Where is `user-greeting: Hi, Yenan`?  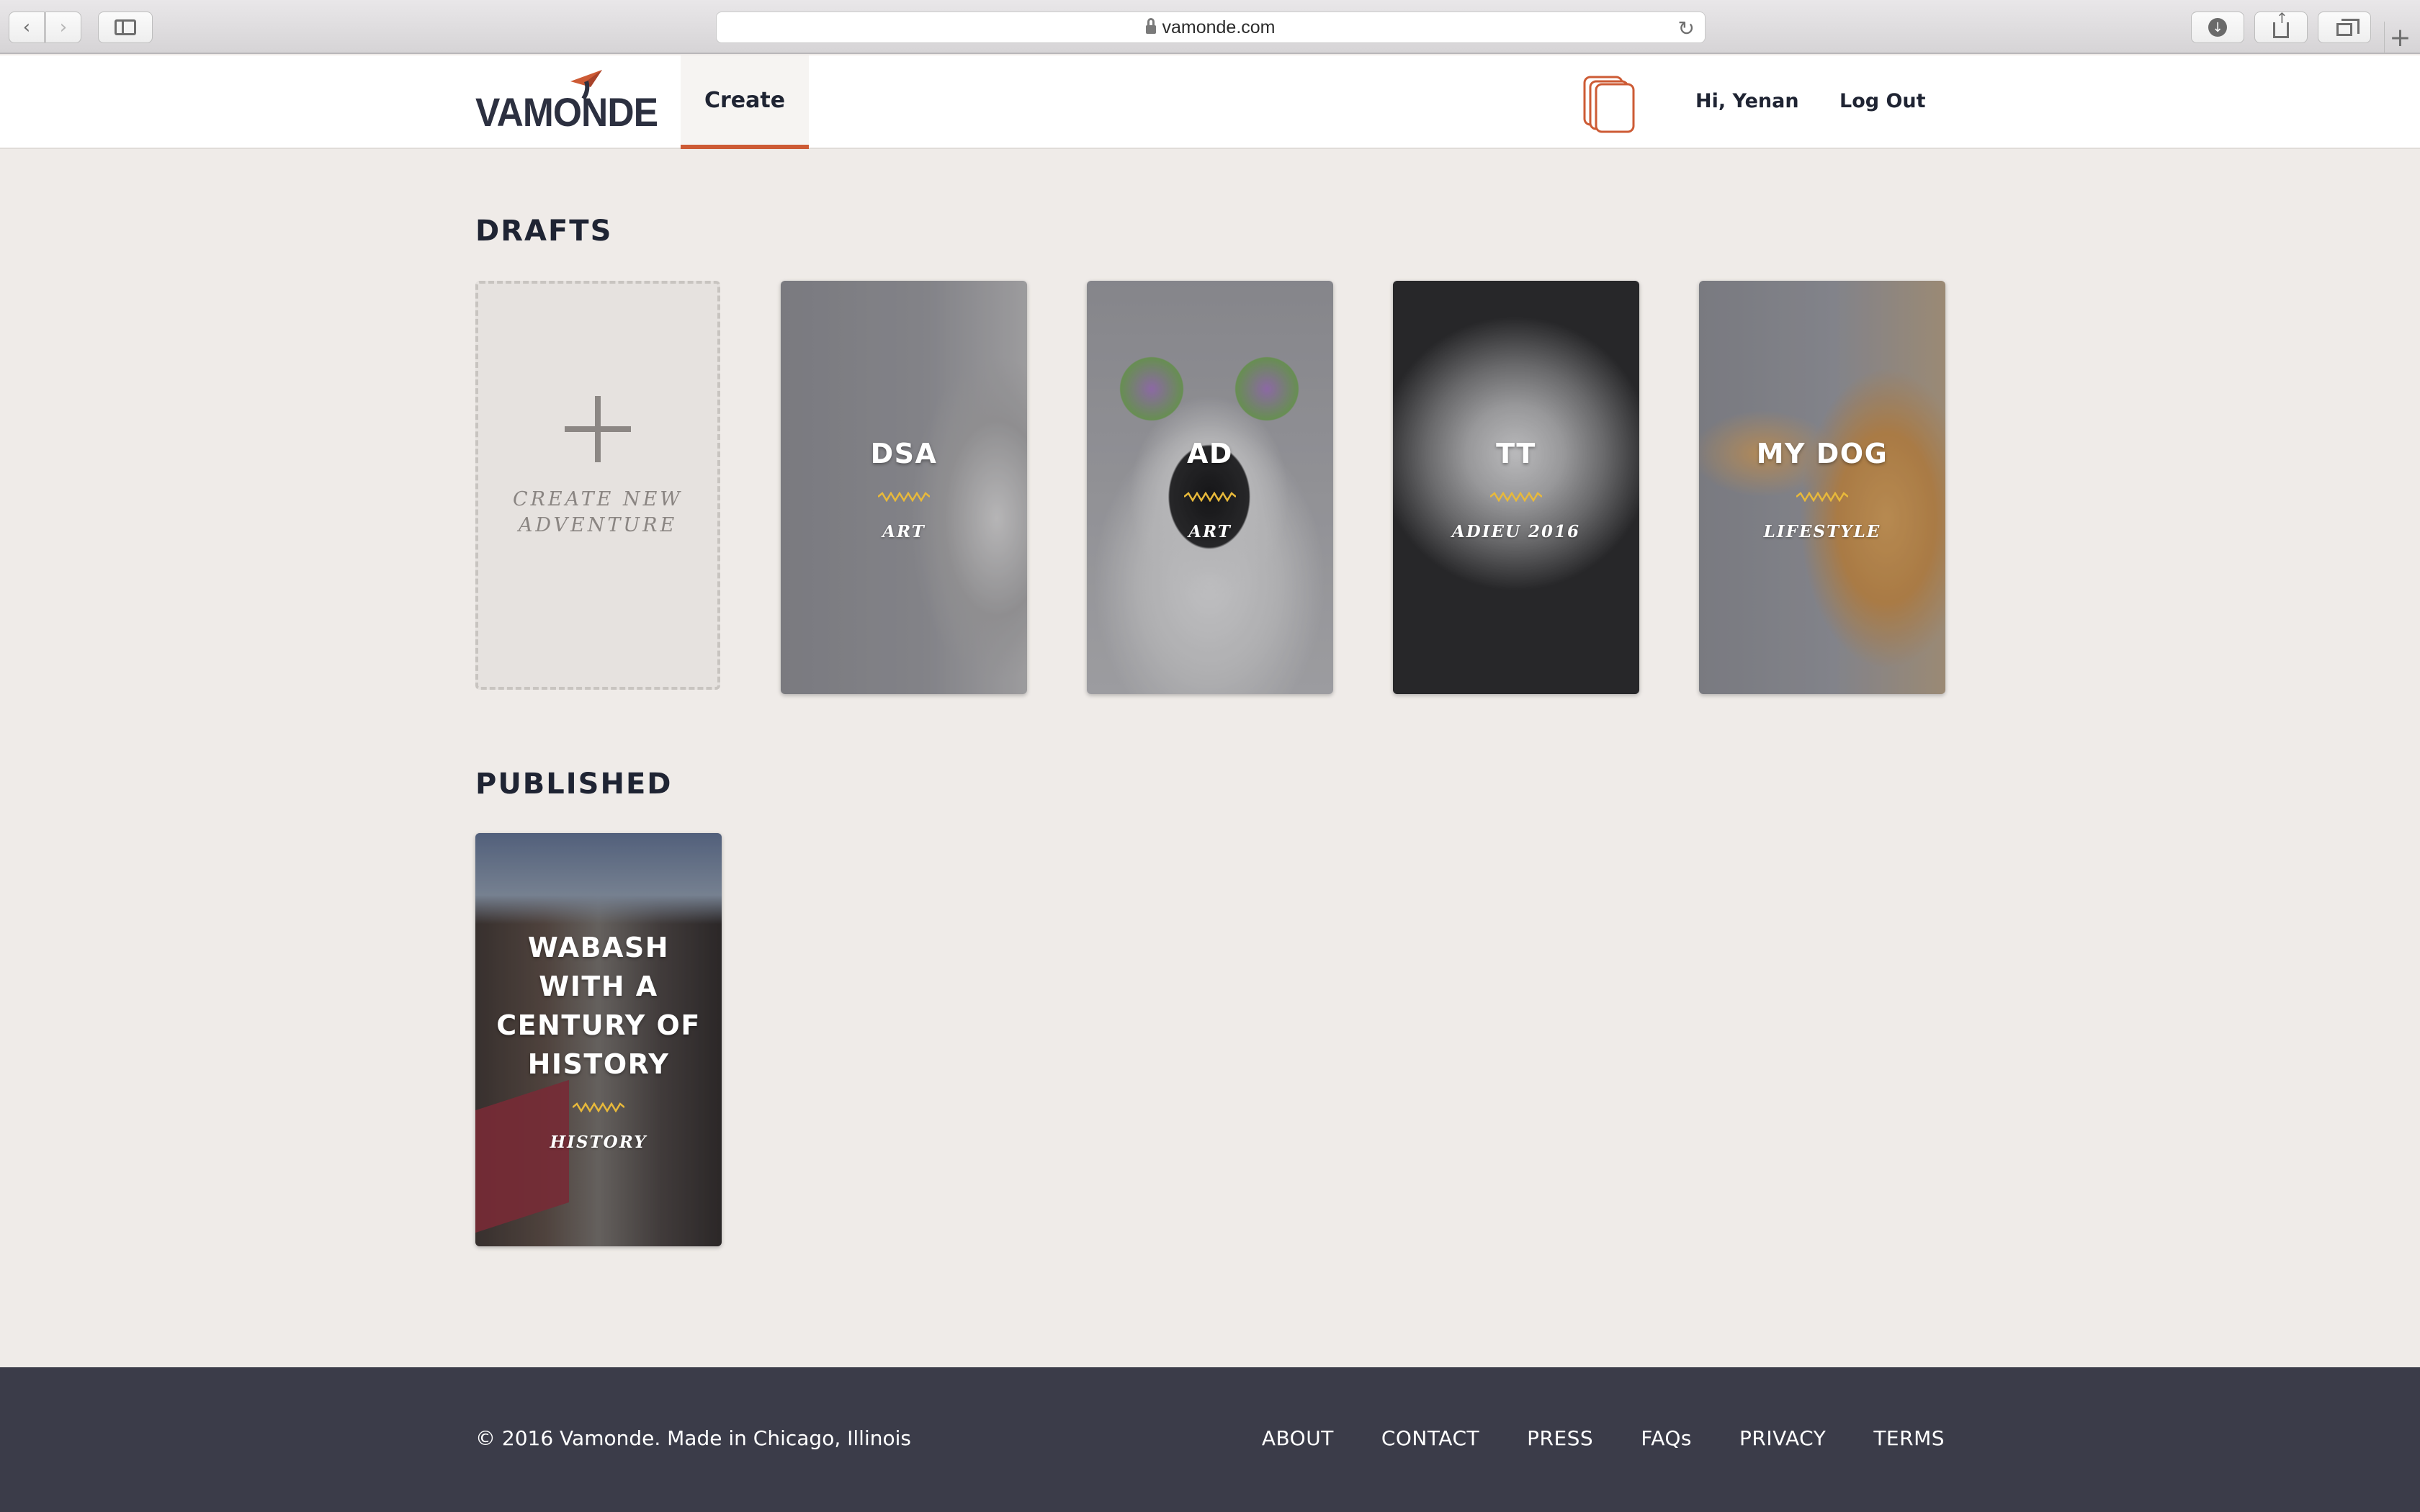 user-greeting: Hi, Yenan is located at coordinates (1747, 101).